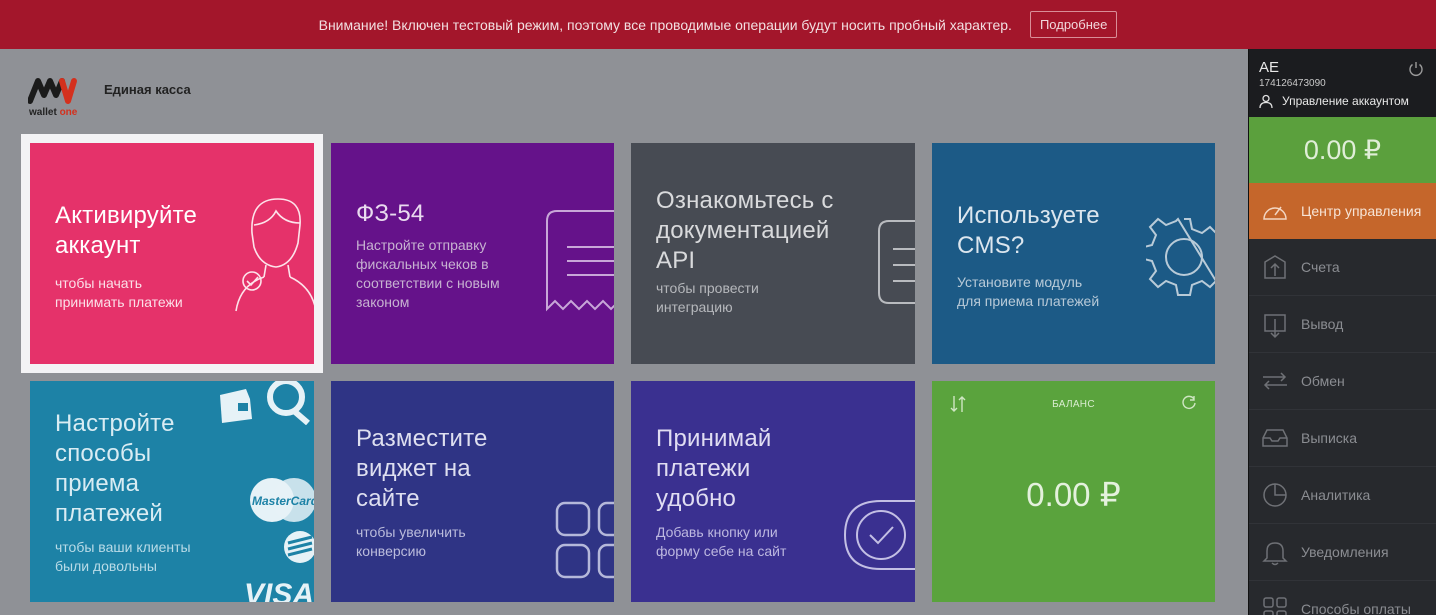 The image size is (1436, 615). What do you see at coordinates (123, 556) in the screenshot?
I see `tile-subtitle: чтобы ваши клиенты были довольны` at bounding box center [123, 556].